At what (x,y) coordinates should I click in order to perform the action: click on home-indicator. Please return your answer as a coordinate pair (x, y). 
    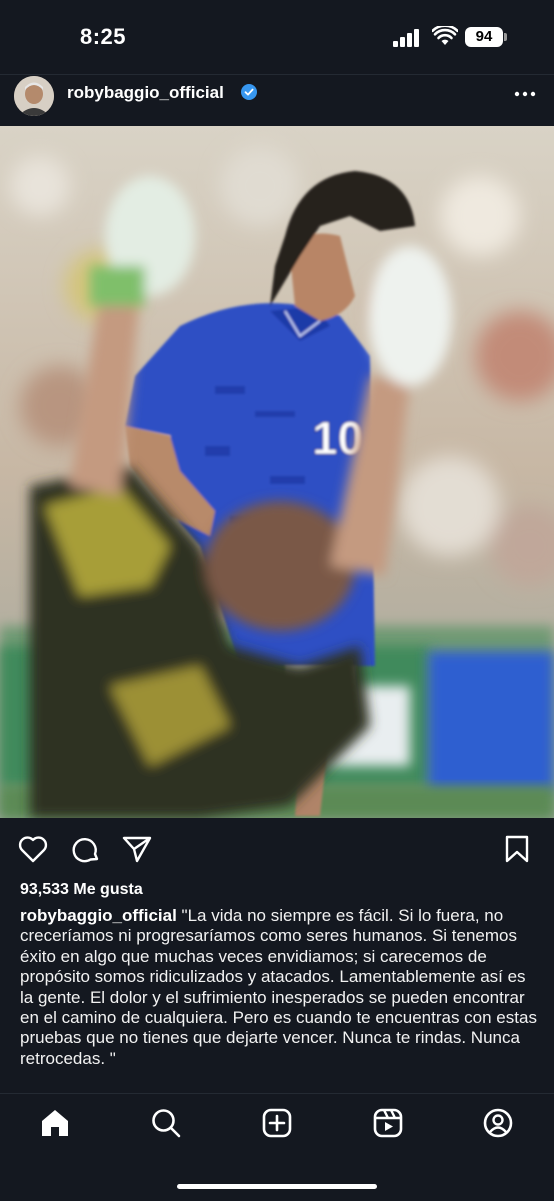
    Looking at the image, I should click on (277, 1186).